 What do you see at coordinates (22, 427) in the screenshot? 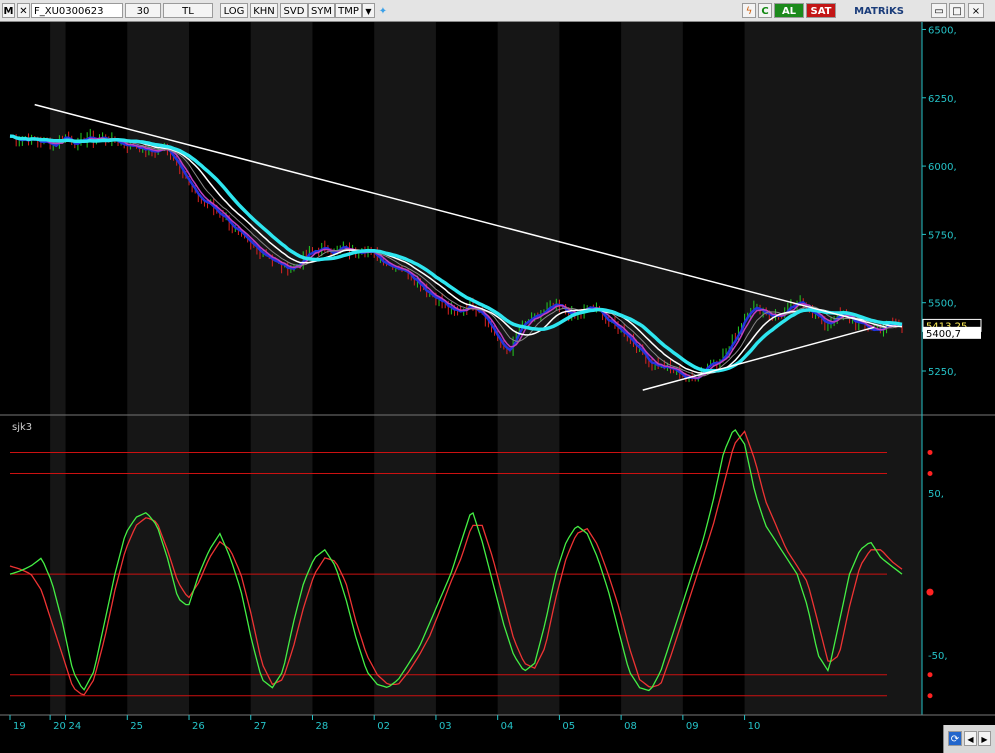
I see `indicator-title: sjk3` at bounding box center [22, 427].